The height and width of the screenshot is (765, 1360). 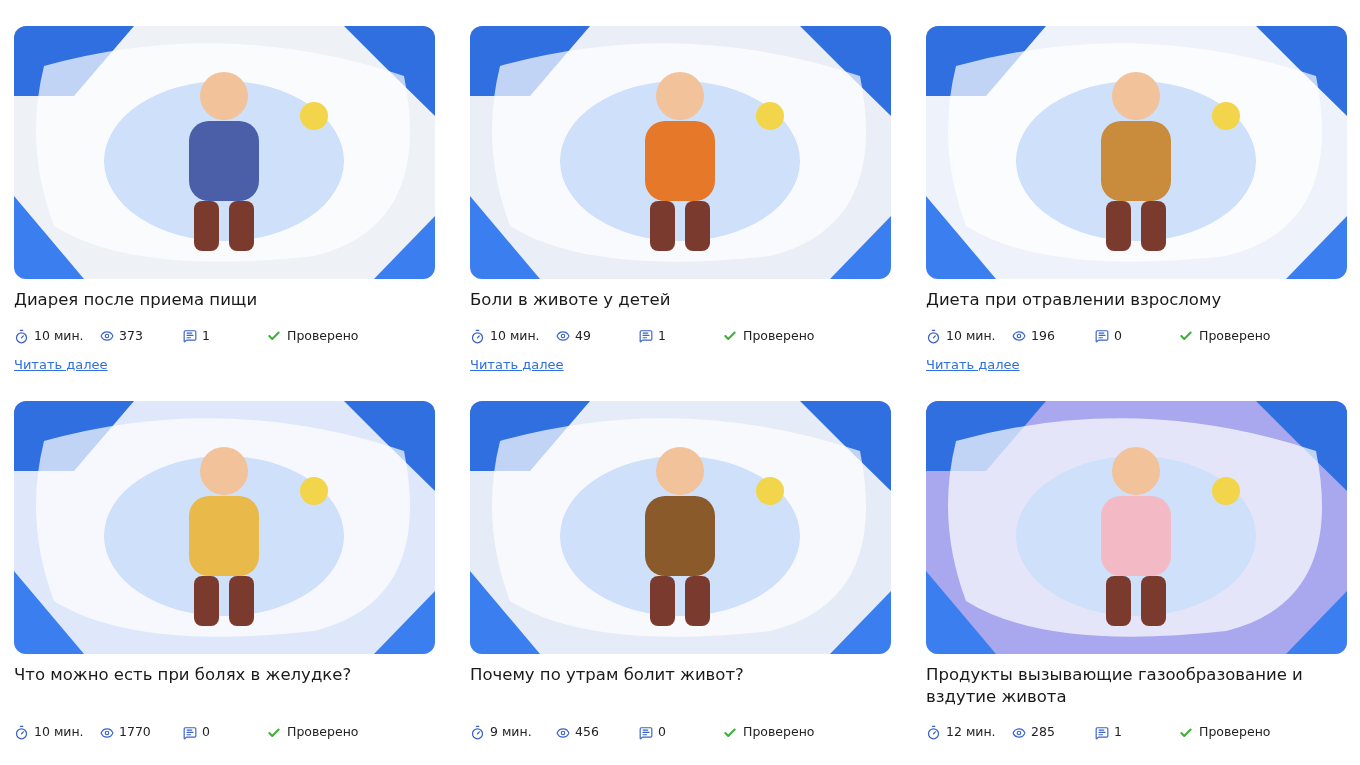 What do you see at coordinates (1136, 300) in the screenshot?
I see `article-title: Диета при отравлении взрослому` at bounding box center [1136, 300].